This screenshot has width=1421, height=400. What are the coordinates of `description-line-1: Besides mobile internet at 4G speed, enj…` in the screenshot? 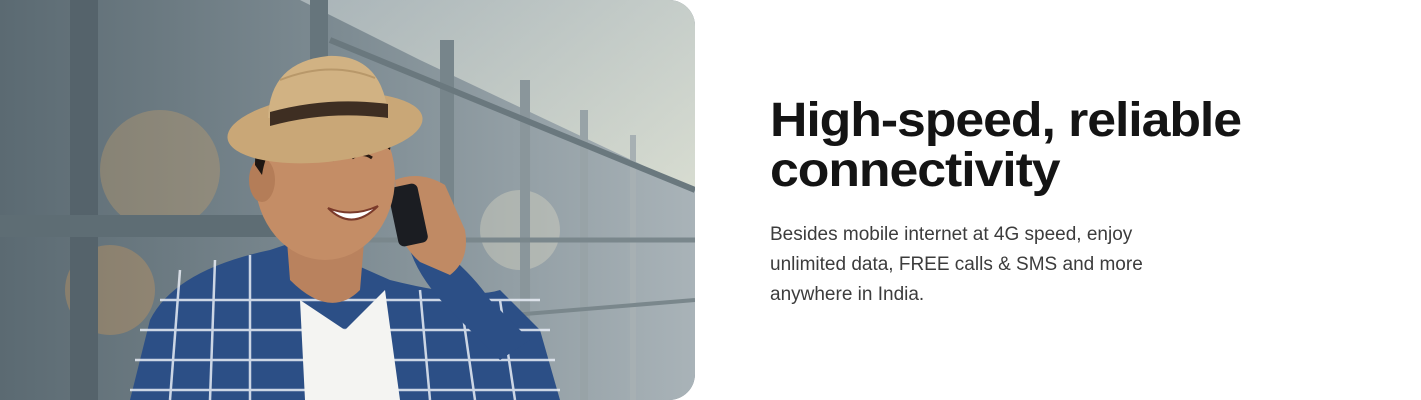 It's located at (951, 234).